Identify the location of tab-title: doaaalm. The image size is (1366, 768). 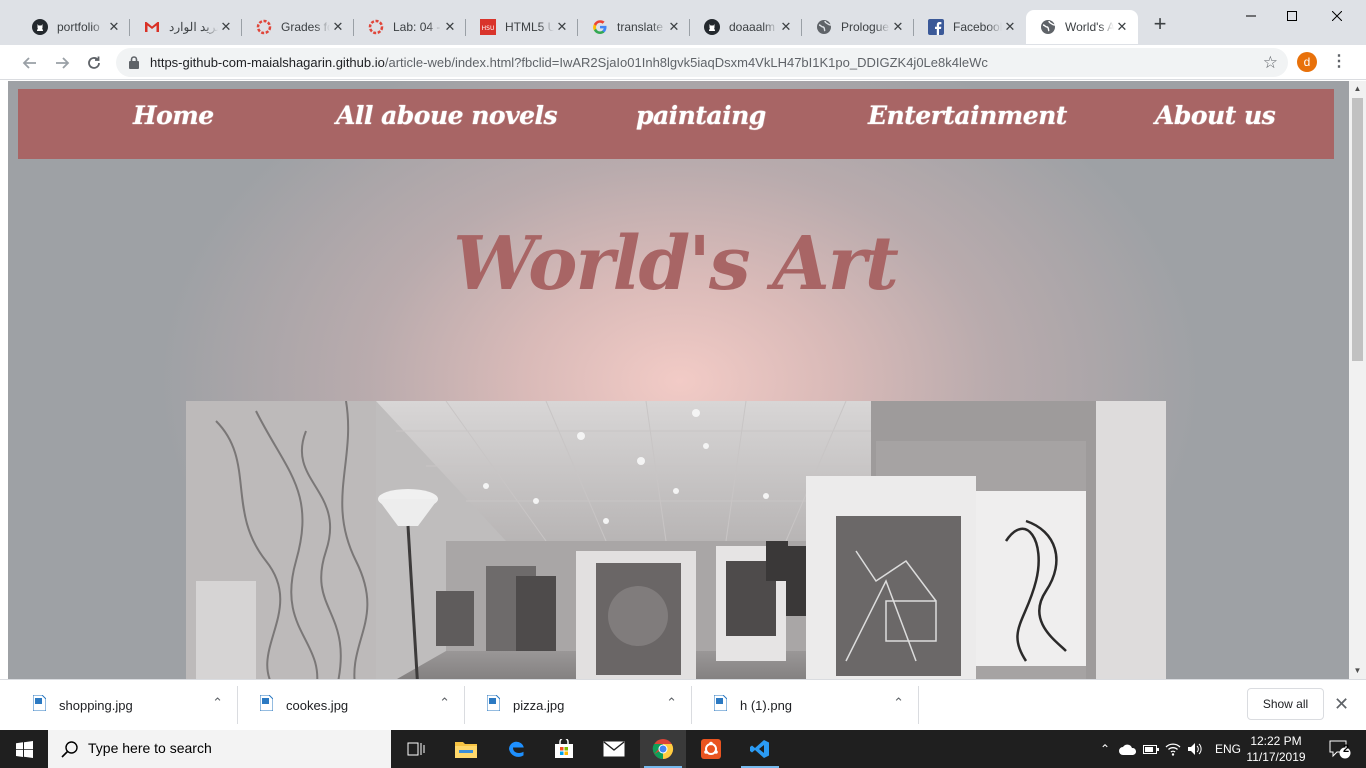
(752, 27).